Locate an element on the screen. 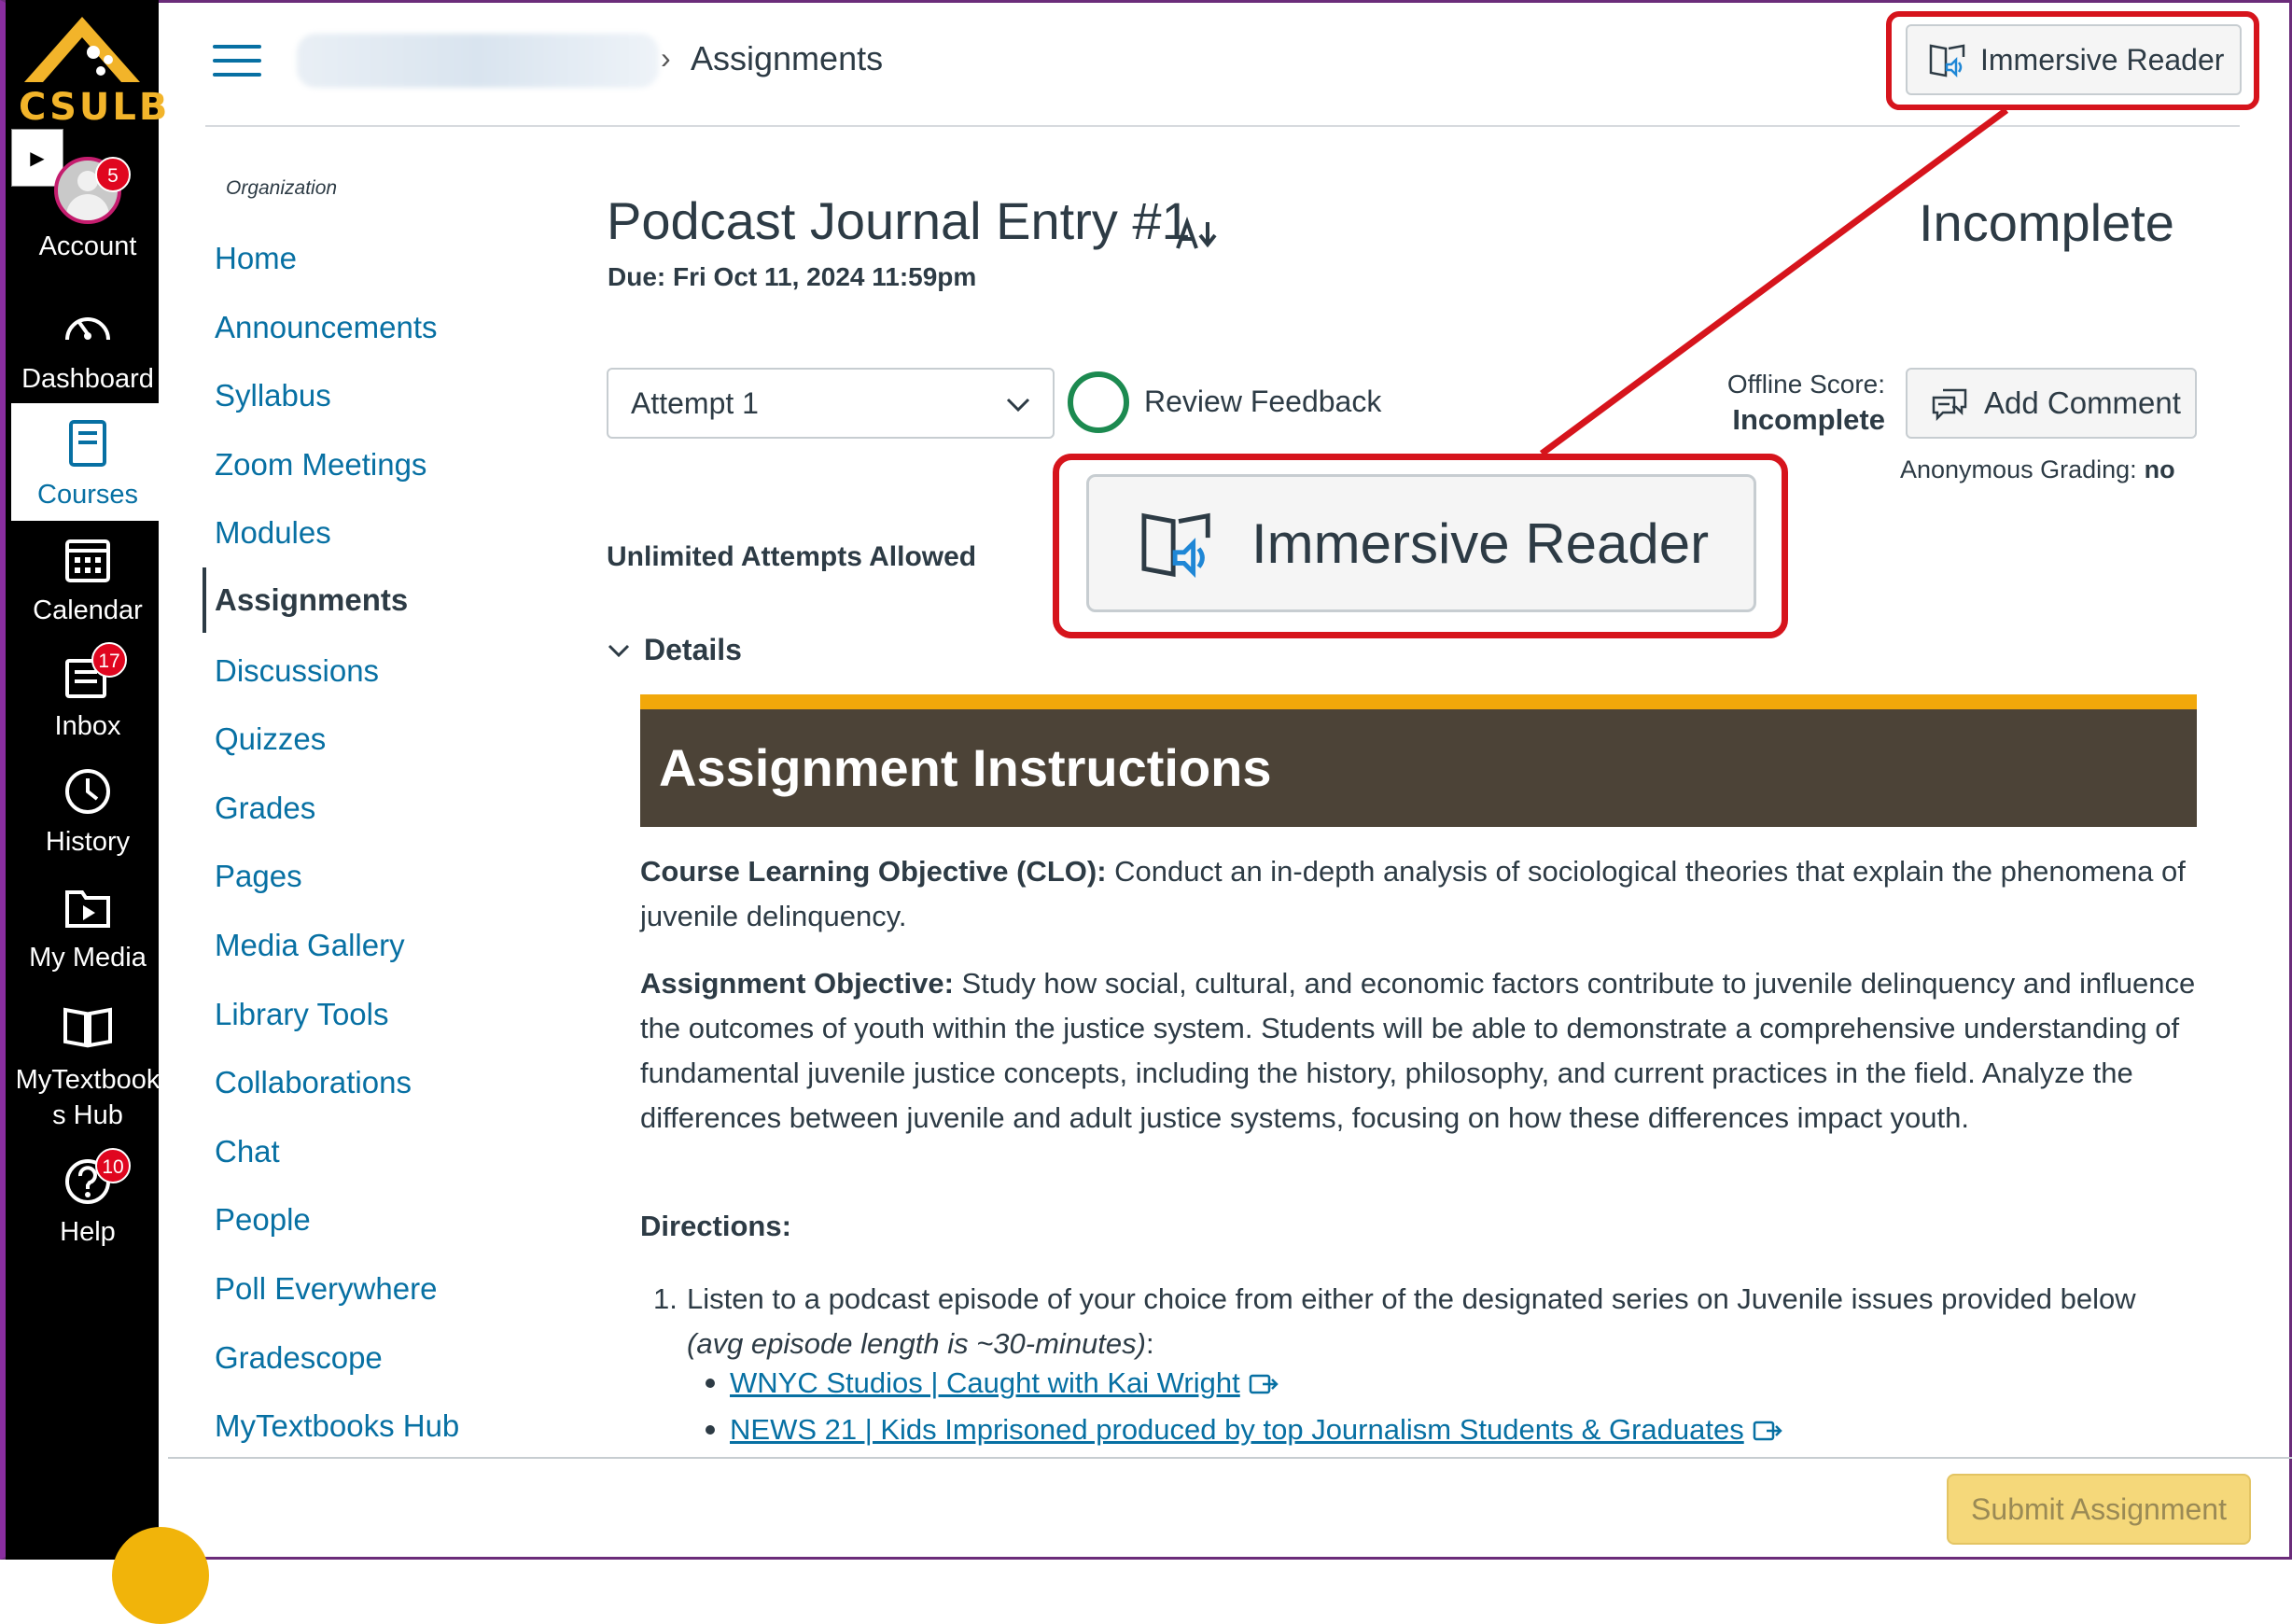 The height and width of the screenshot is (1624, 2292). inbox-badge: 17 is located at coordinates (109, 660).